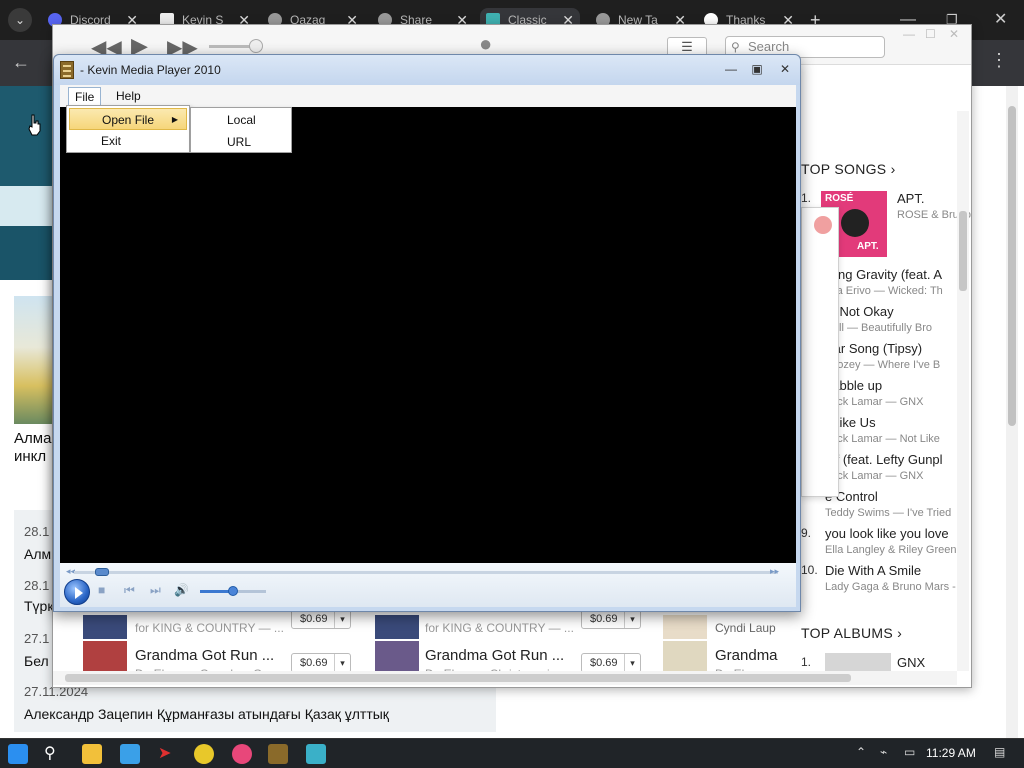  What do you see at coordinates (128, 119) in the screenshot?
I see `menu-item-open-file: Open File ▶` at bounding box center [128, 119].